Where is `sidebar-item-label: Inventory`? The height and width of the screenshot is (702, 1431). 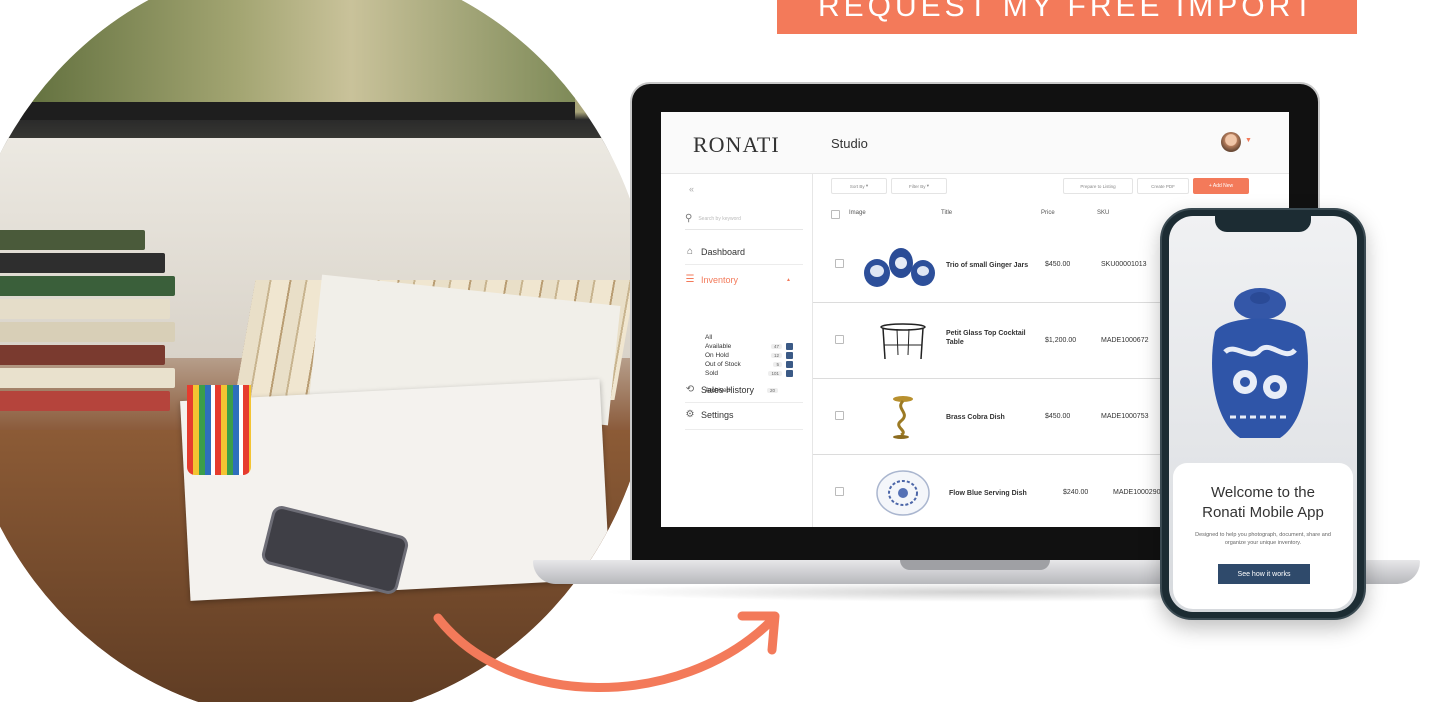
sidebar-item-label: Inventory is located at coordinates (720, 279).